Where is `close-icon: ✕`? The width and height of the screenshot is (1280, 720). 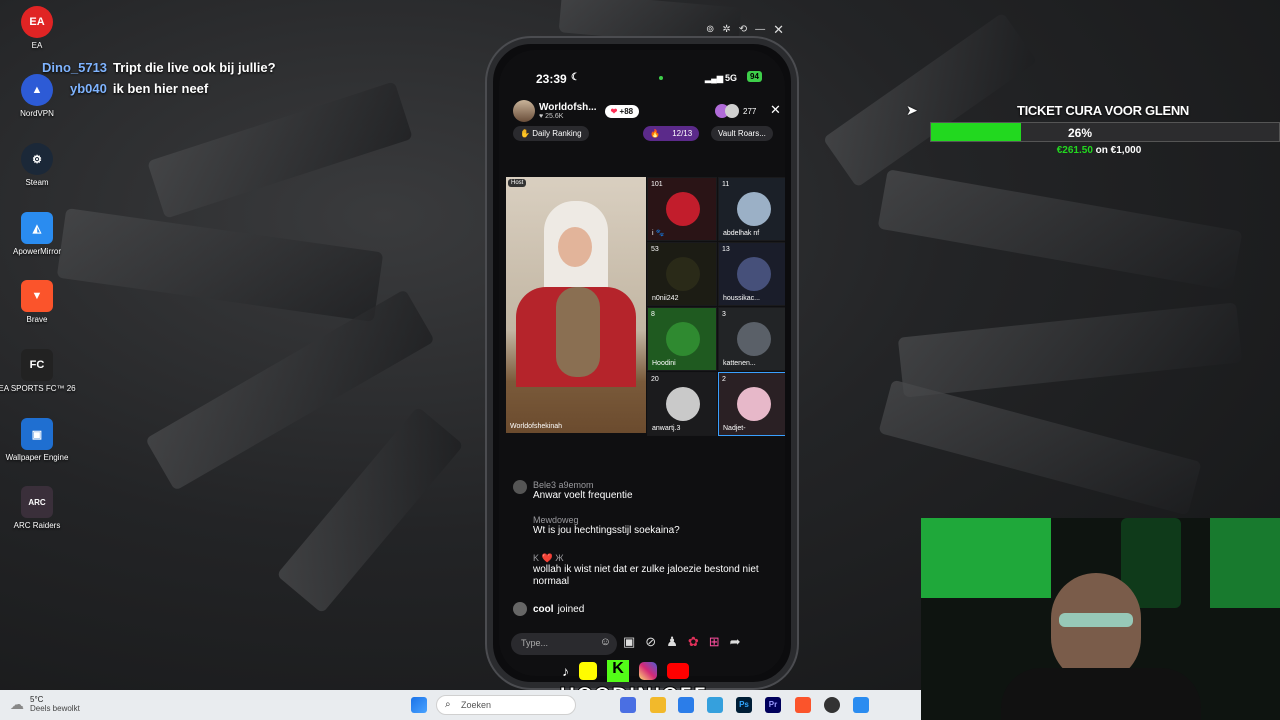 close-icon: ✕ is located at coordinates (778, 30).